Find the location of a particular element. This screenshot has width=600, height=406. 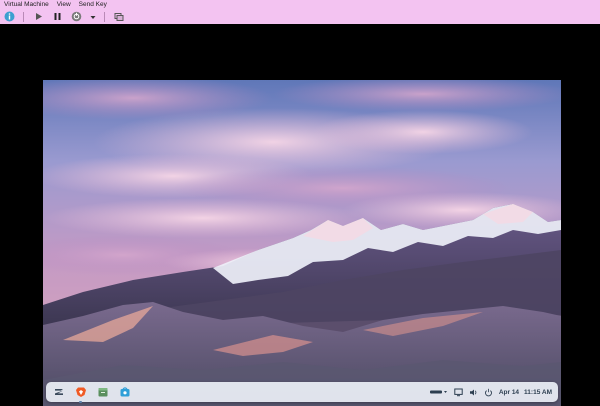

volume-icon is located at coordinates (473, 392).